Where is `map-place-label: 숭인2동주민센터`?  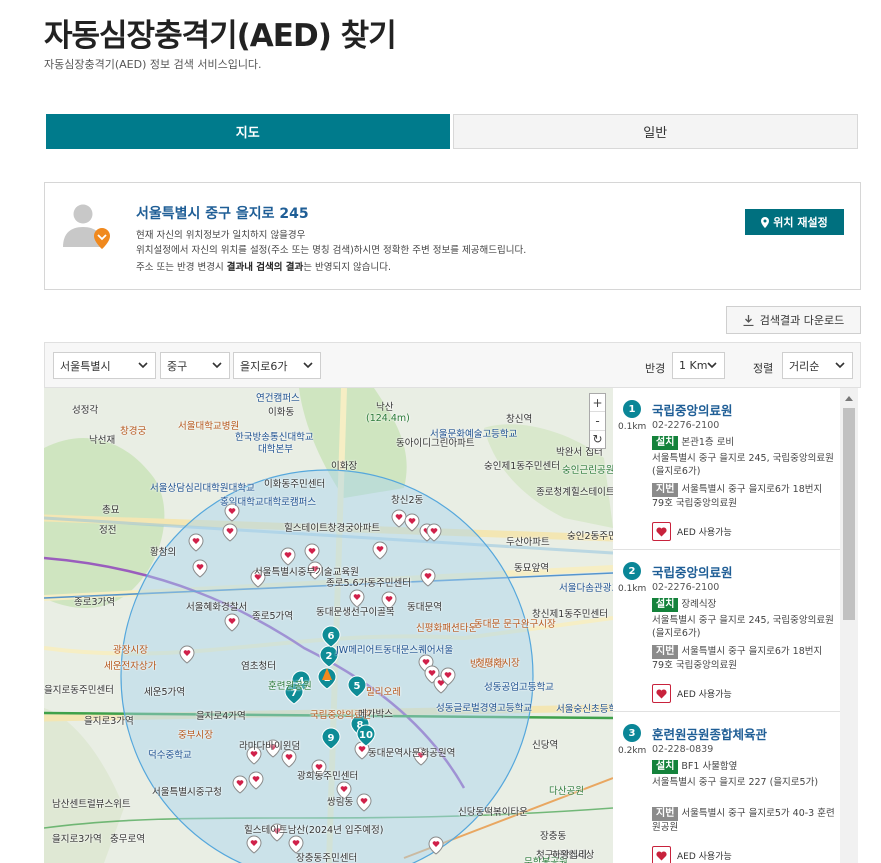 map-place-label: 숭인2동주민센터 is located at coordinates (590, 536).